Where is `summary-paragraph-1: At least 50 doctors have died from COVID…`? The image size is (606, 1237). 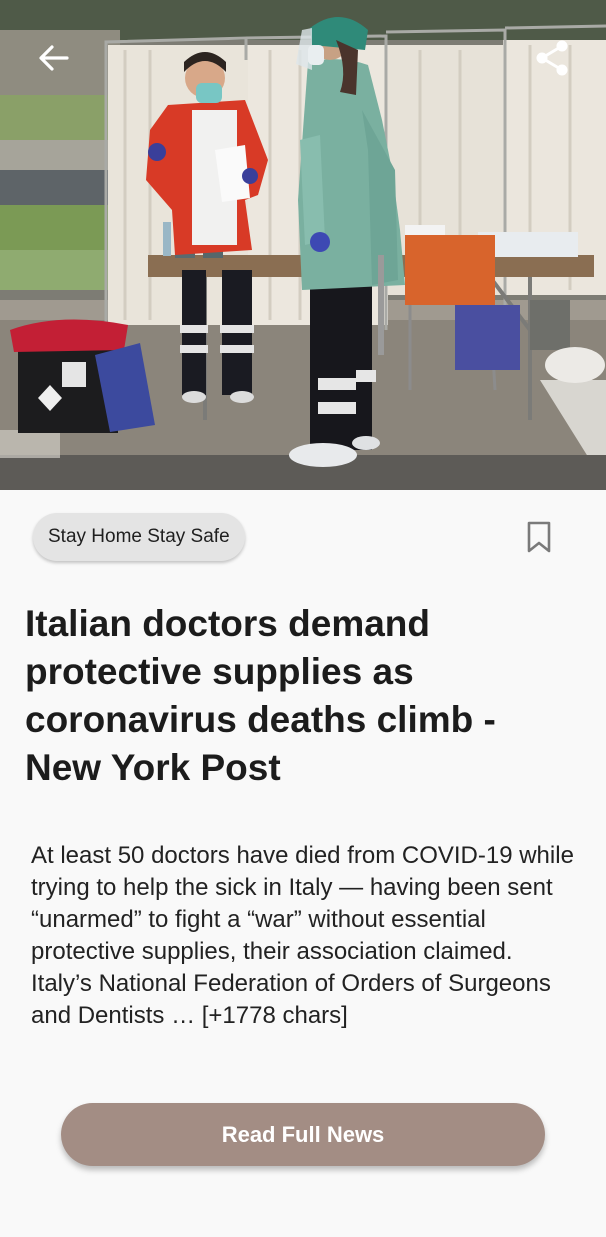 summary-paragraph-1: At least 50 doctors have died from COVID… is located at coordinates (302, 903).